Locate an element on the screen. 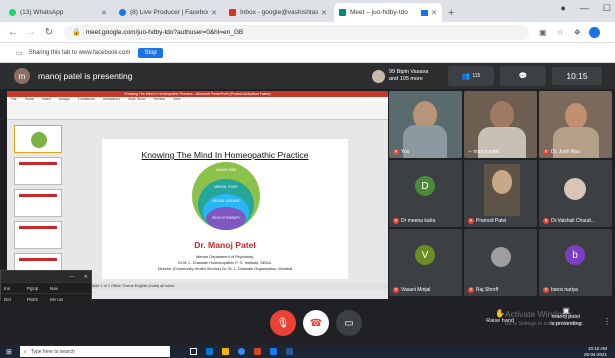  powerpoint-icon is located at coordinates (257, 351).